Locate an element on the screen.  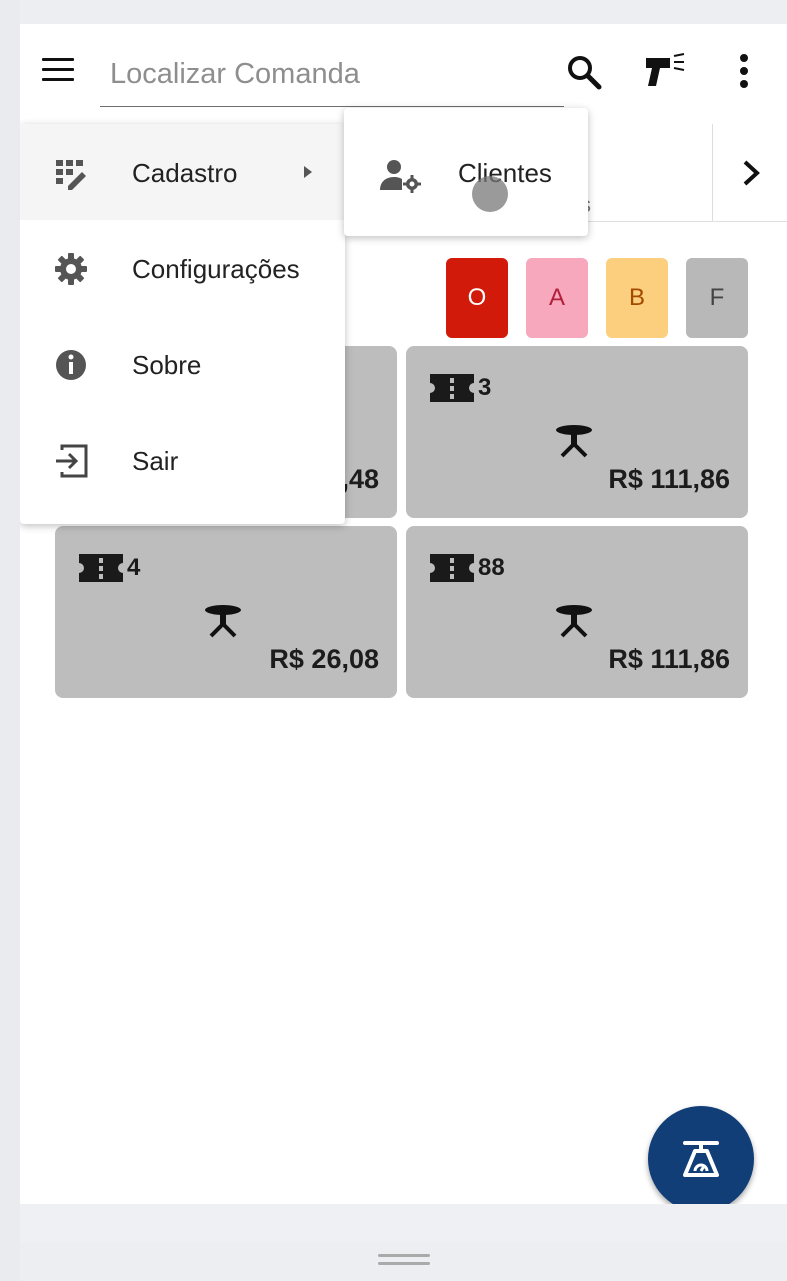
hamburger-icon is located at coordinates (56, 70).